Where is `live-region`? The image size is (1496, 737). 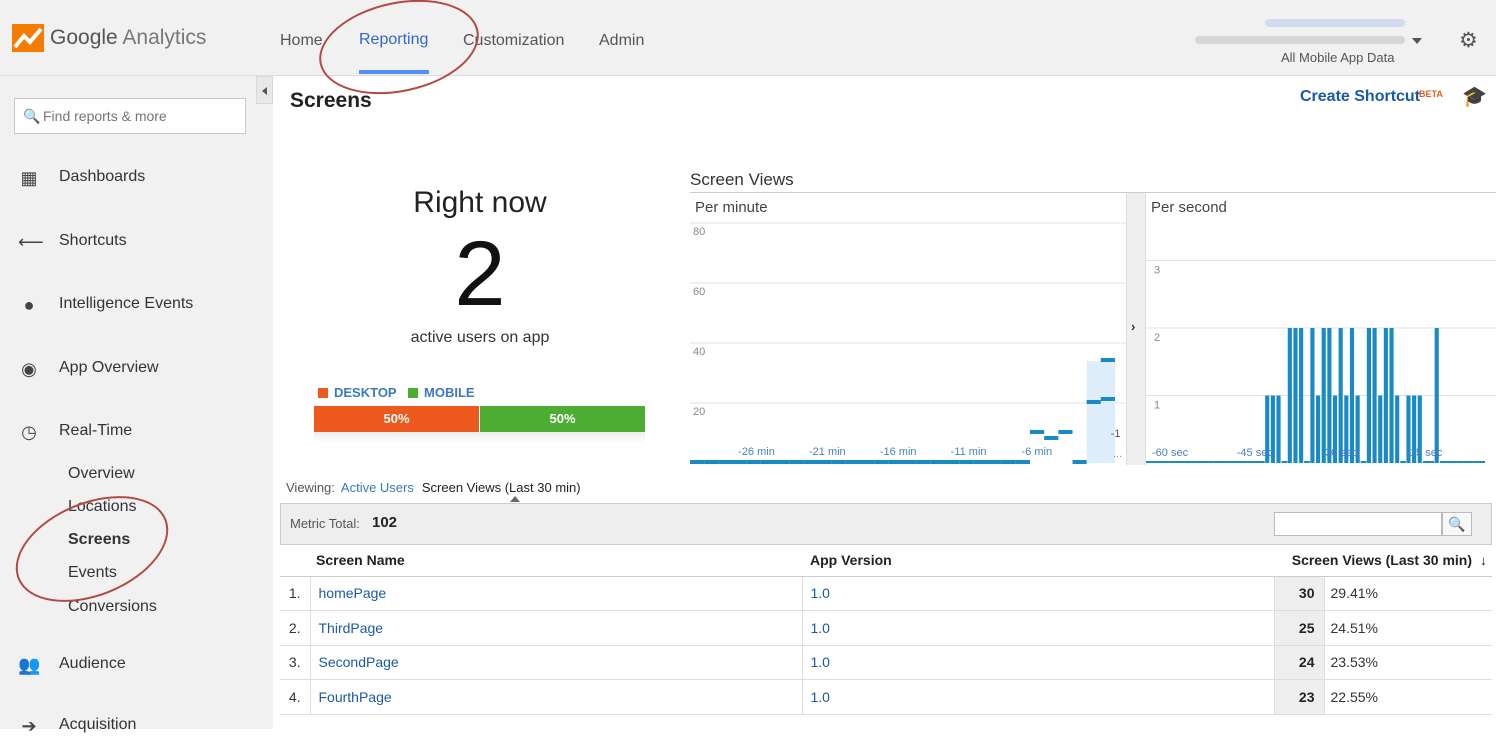
live-region is located at coordinates (1100, 412).